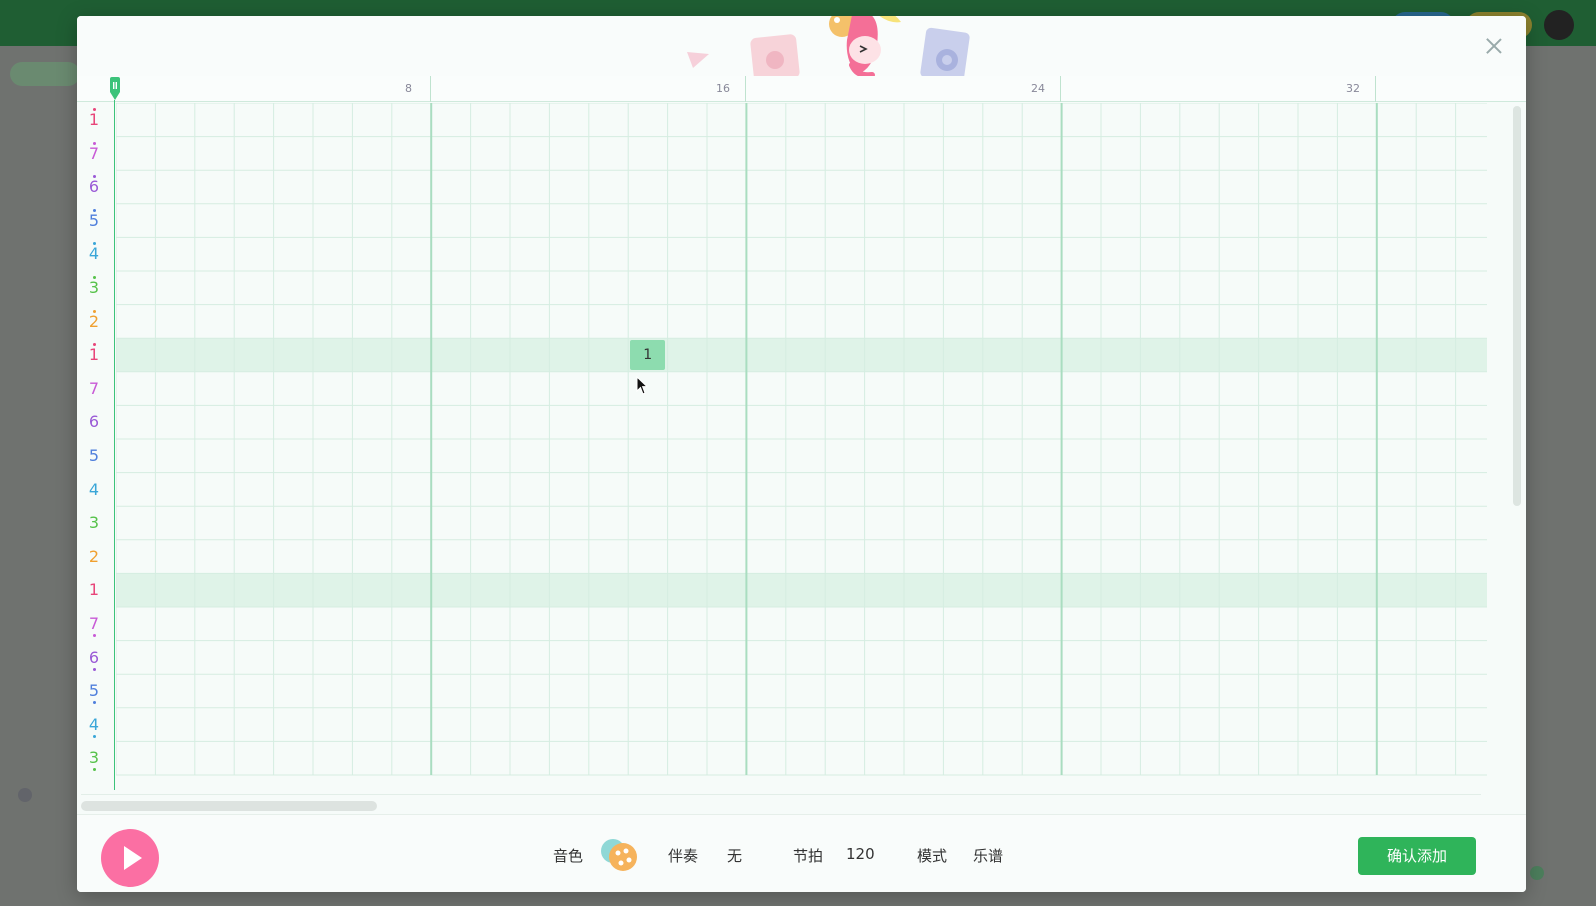 This screenshot has height=906, width=1596. Describe the element at coordinates (1517, 306) in the screenshot. I see `vertical-scrollbar-thumb` at that location.